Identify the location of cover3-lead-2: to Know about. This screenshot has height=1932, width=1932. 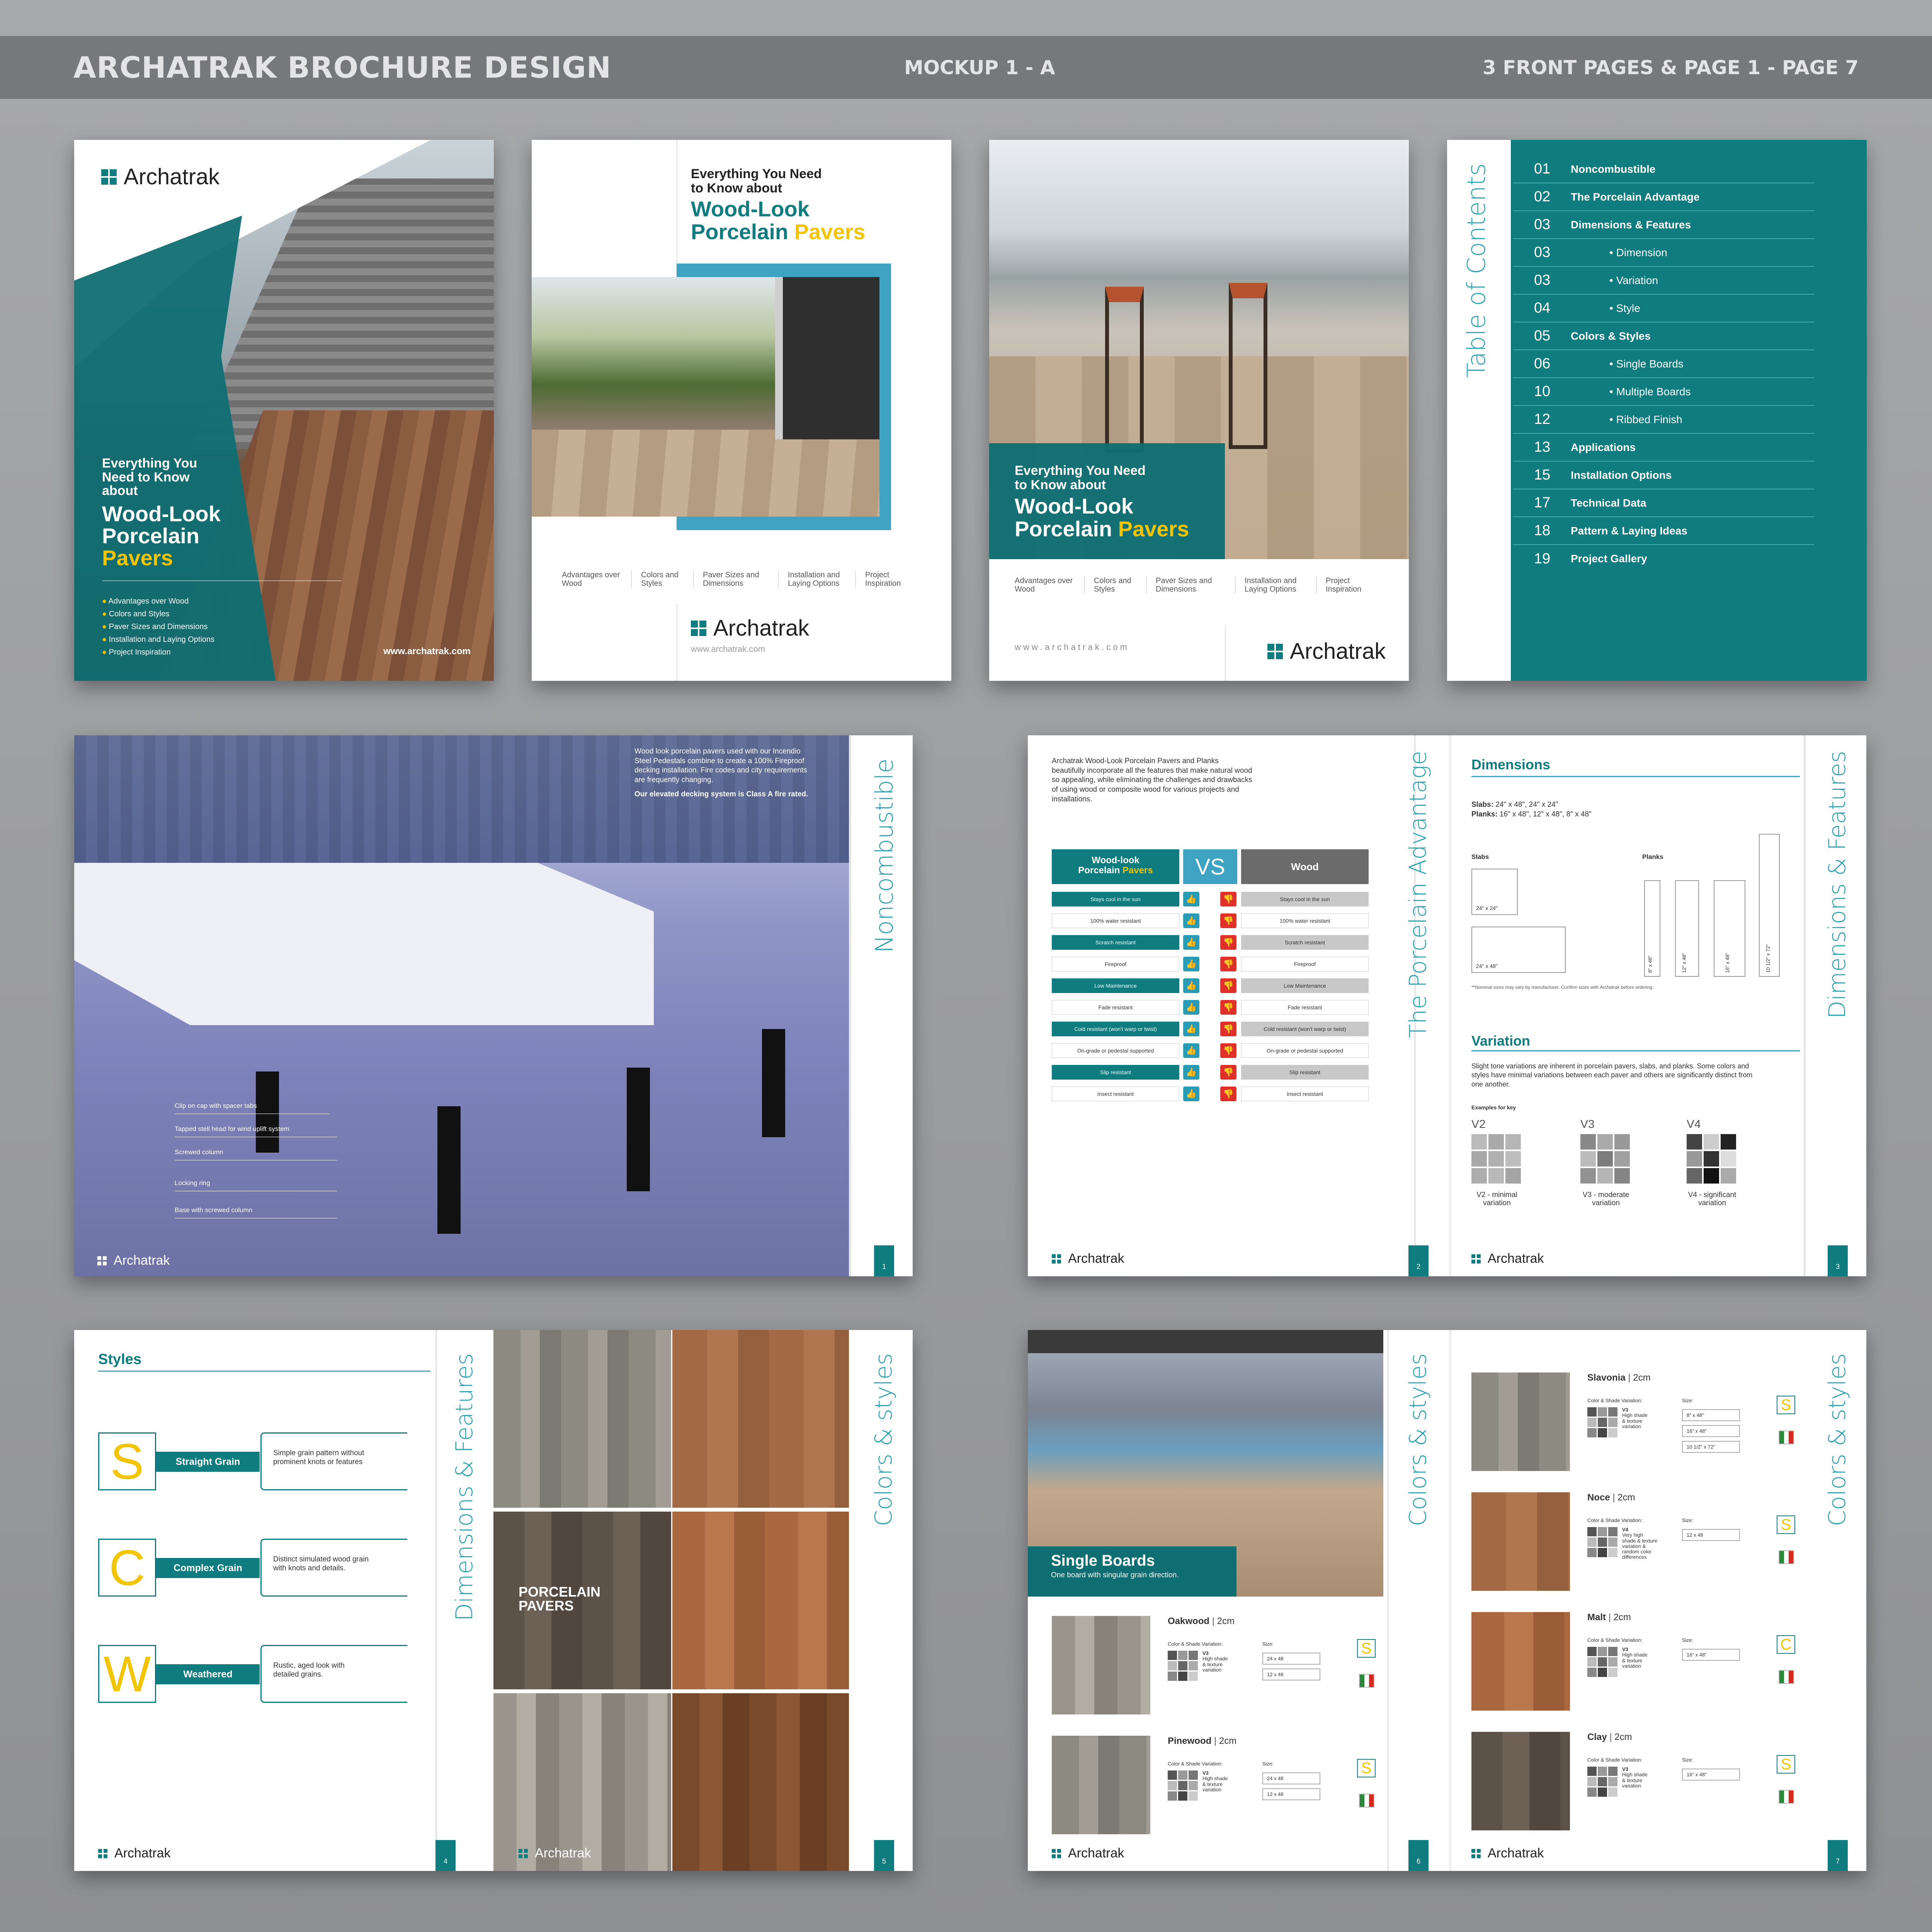
(1060, 485).